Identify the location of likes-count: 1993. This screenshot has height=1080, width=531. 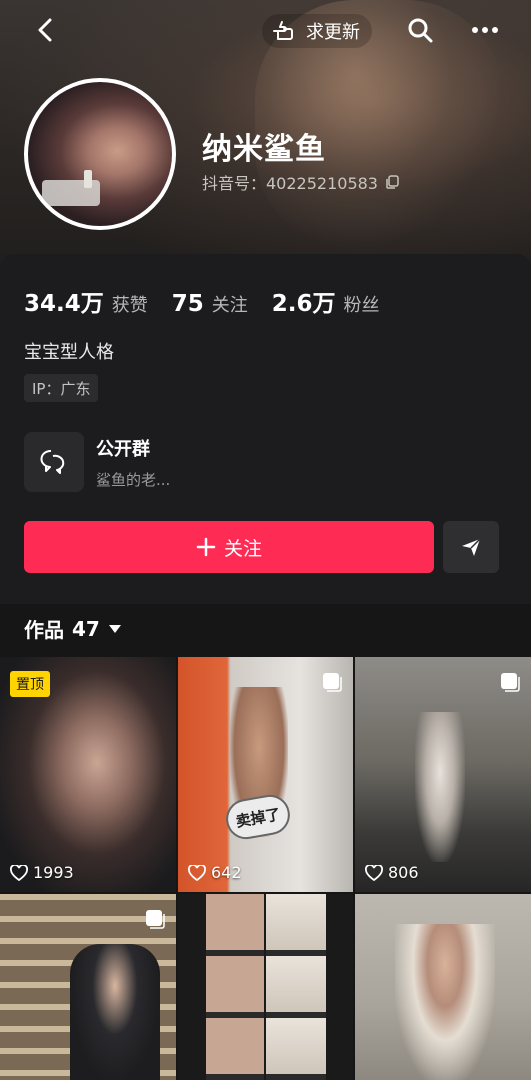
(42, 872).